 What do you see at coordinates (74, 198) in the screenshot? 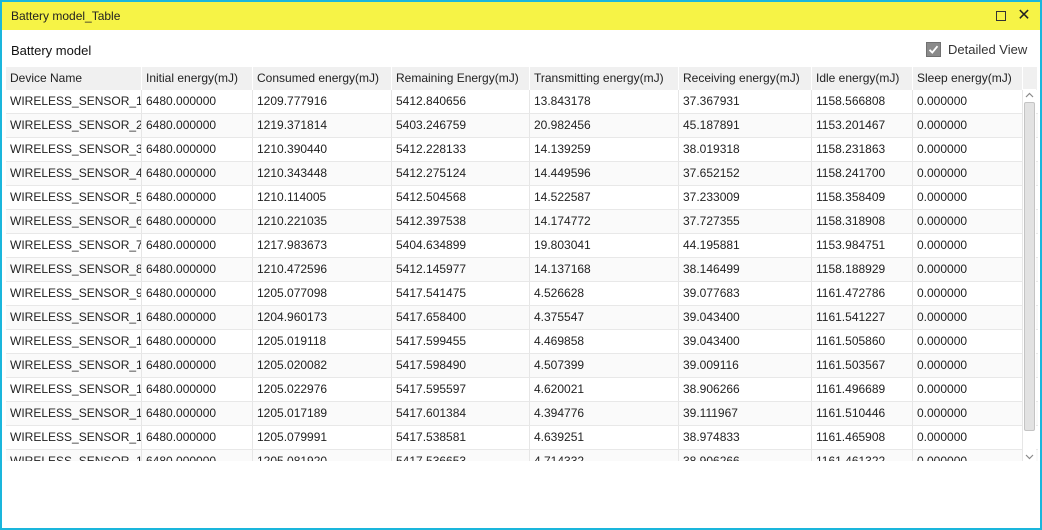
I see `device-name-cell: WIRELESS_SENSOR_5` at bounding box center [74, 198].